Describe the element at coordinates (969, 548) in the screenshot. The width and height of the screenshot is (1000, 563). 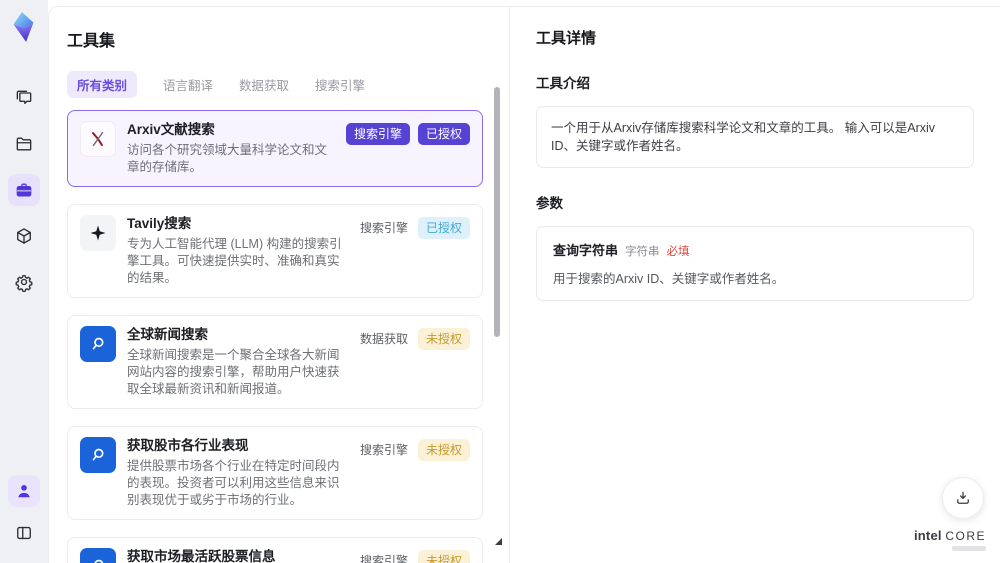
I see `brand-subbar` at that location.